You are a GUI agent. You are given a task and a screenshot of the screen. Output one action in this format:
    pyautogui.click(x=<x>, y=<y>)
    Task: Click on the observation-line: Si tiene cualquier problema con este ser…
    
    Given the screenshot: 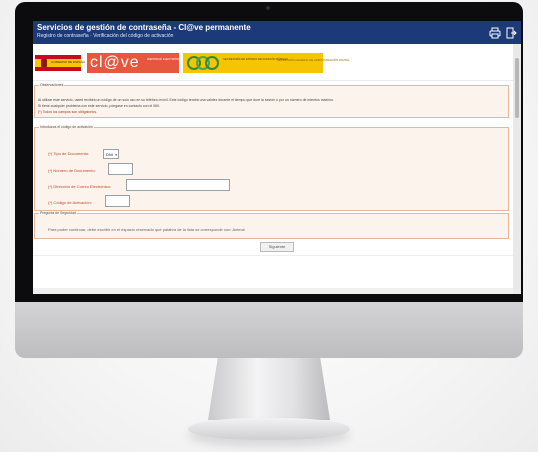 What is the action you would take?
    pyautogui.click(x=99, y=106)
    